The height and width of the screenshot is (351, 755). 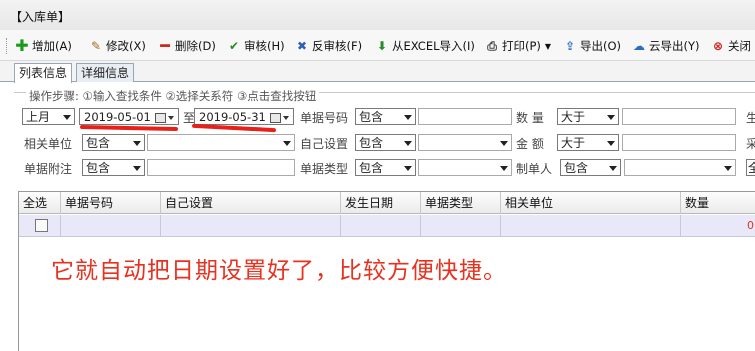 What do you see at coordinates (195, 46) in the screenshot?
I see `delete-button-label: 删除(D)` at bounding box center [195, 46].